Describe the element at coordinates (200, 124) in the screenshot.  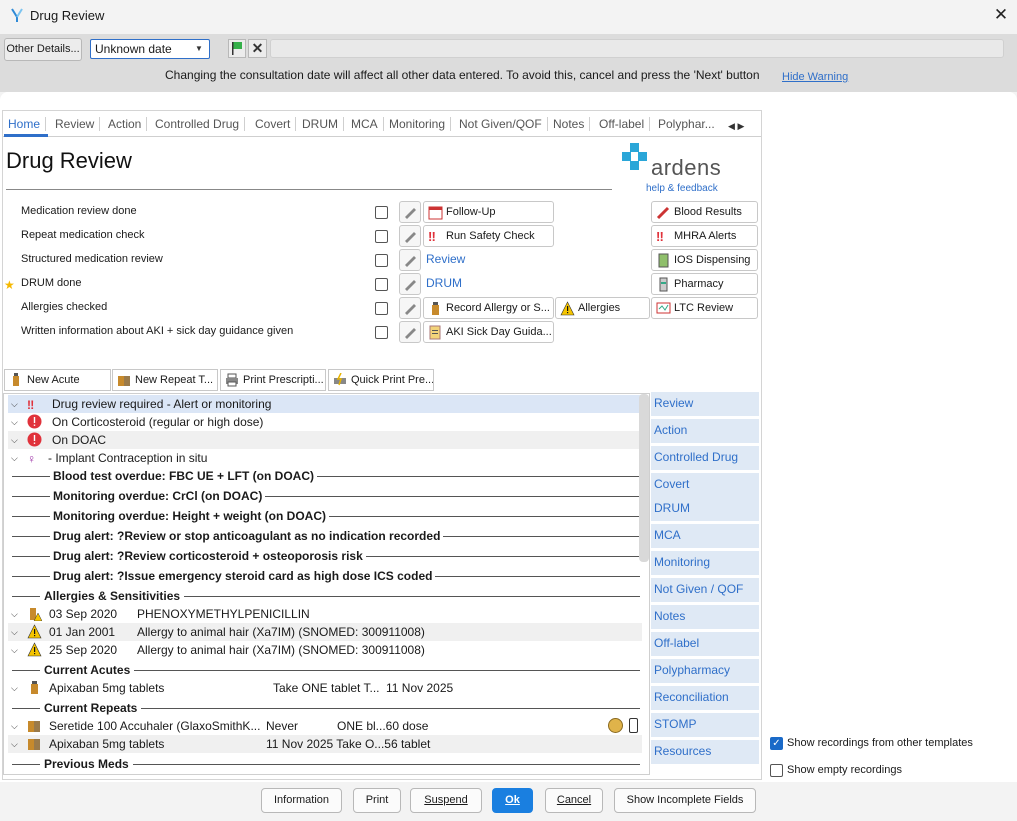
I see `tab-controlled-drug: Controlled Drug` at that location.